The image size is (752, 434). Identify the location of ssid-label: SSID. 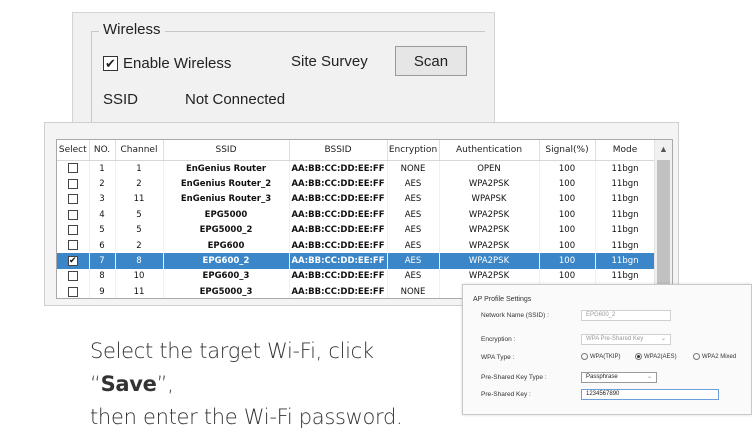
(121, 99).